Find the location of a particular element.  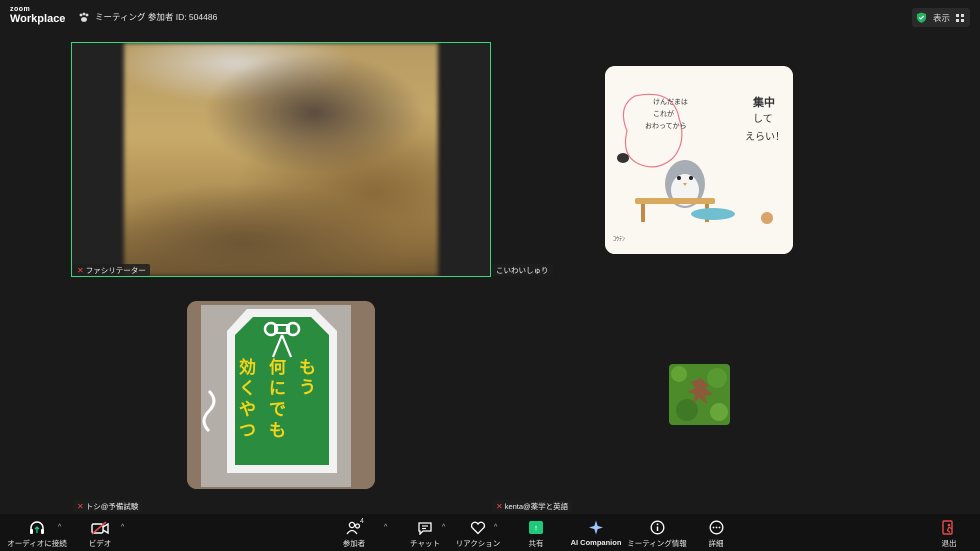

participant-name: トシ@予備試験 is located at coordinates (112, 506).